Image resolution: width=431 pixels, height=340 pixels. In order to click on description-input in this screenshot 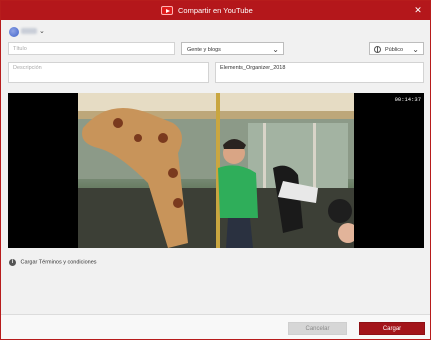, I will do `click(108, 72)`.